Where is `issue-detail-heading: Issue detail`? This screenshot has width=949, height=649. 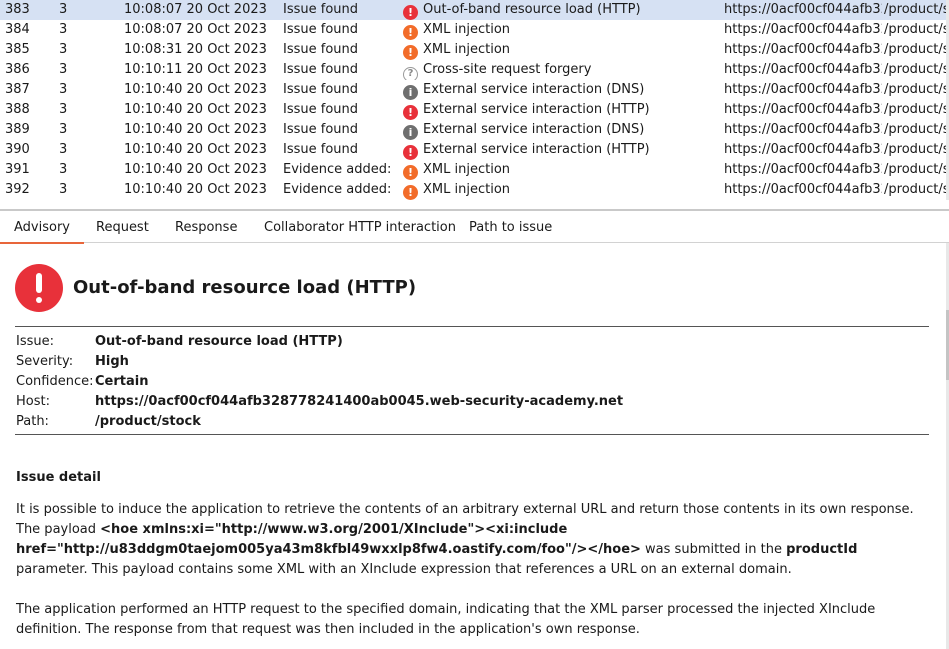 issue-detail-heading: Issue detail is located at coordinates (58, 477).